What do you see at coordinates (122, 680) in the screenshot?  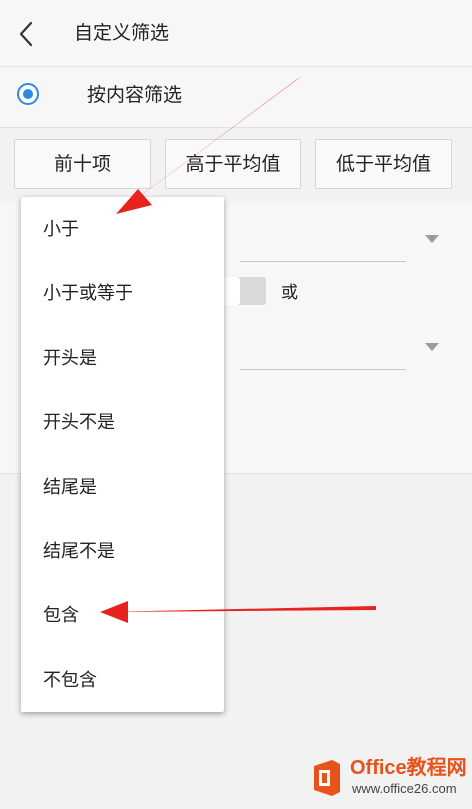 I see `menu-item-not-contains: 不包含` at bounding box center [122, 680].